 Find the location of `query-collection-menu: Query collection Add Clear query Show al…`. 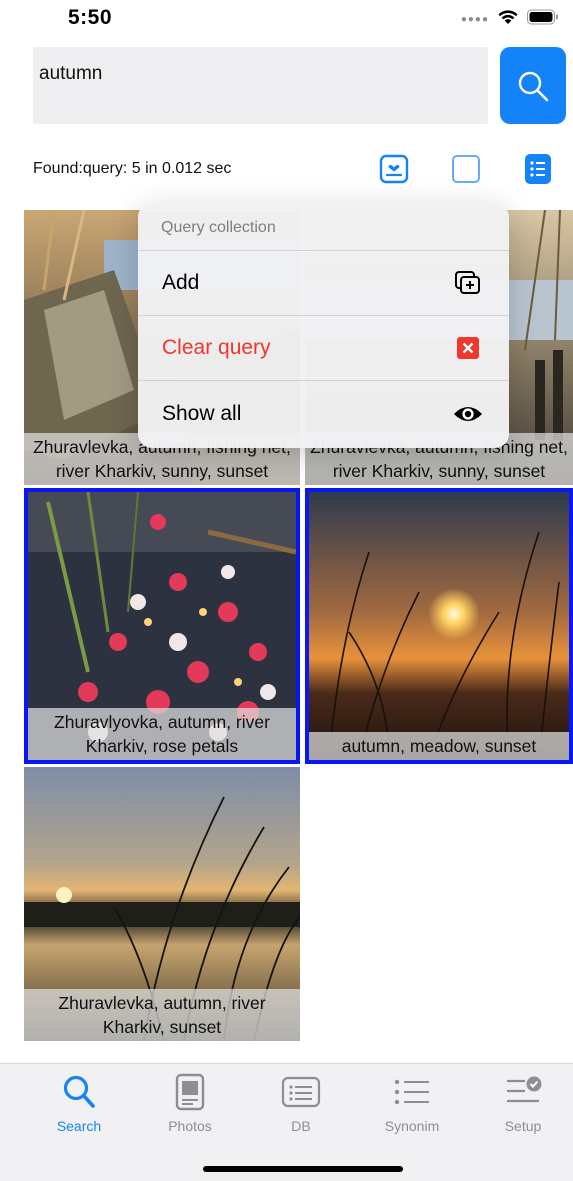

query-collection-menu: Query collection Add Clear query Show al… is located at coordinates (323, 325).